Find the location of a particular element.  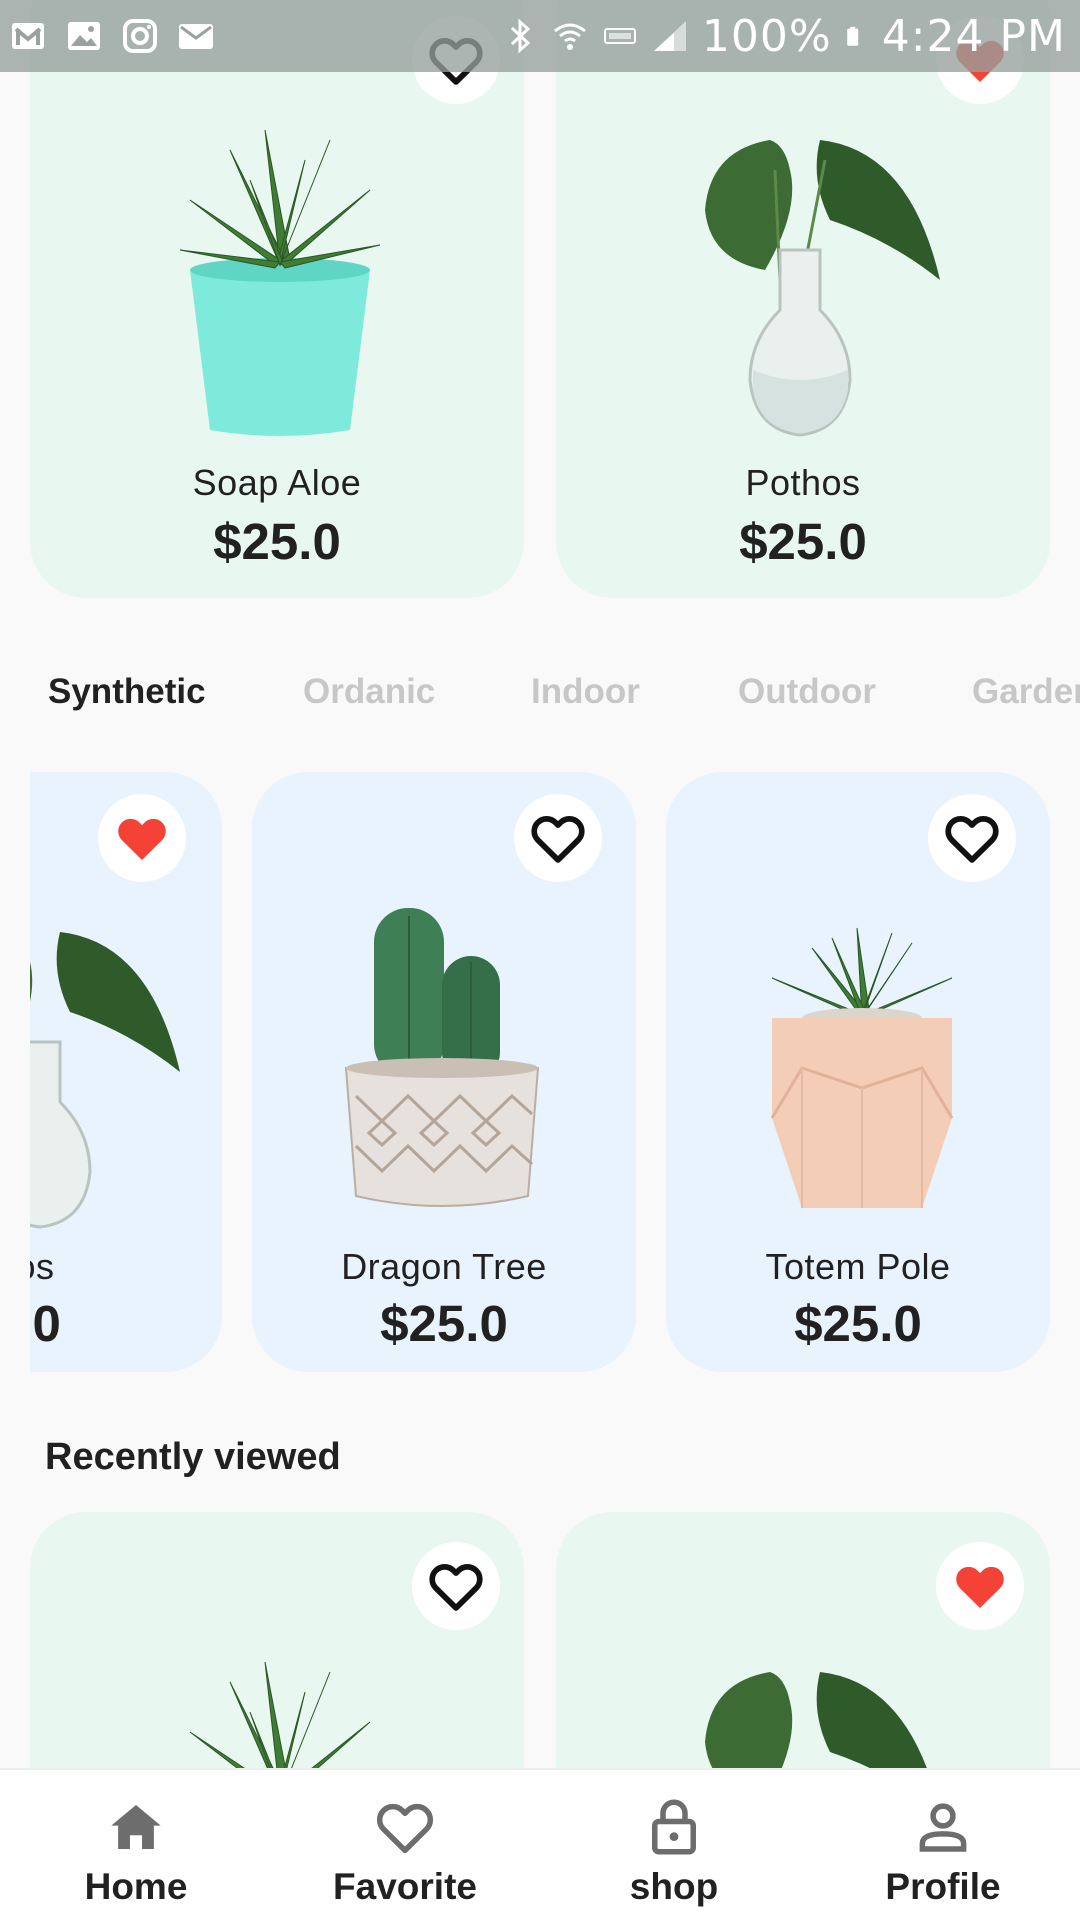

tab-indoor: Indoor is located at coordinates (585, 692).